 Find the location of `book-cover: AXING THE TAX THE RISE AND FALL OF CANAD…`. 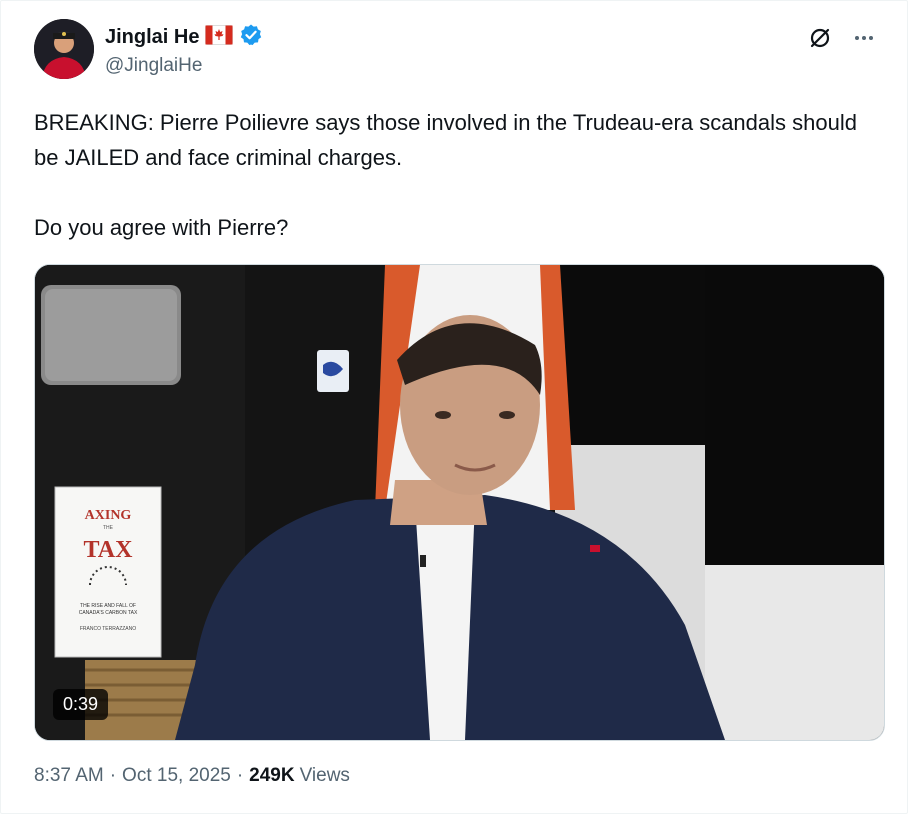

book-cover: AXING THE TAX THE RISE AND FALL OF CANAD… is located at coordinates (108, 572).